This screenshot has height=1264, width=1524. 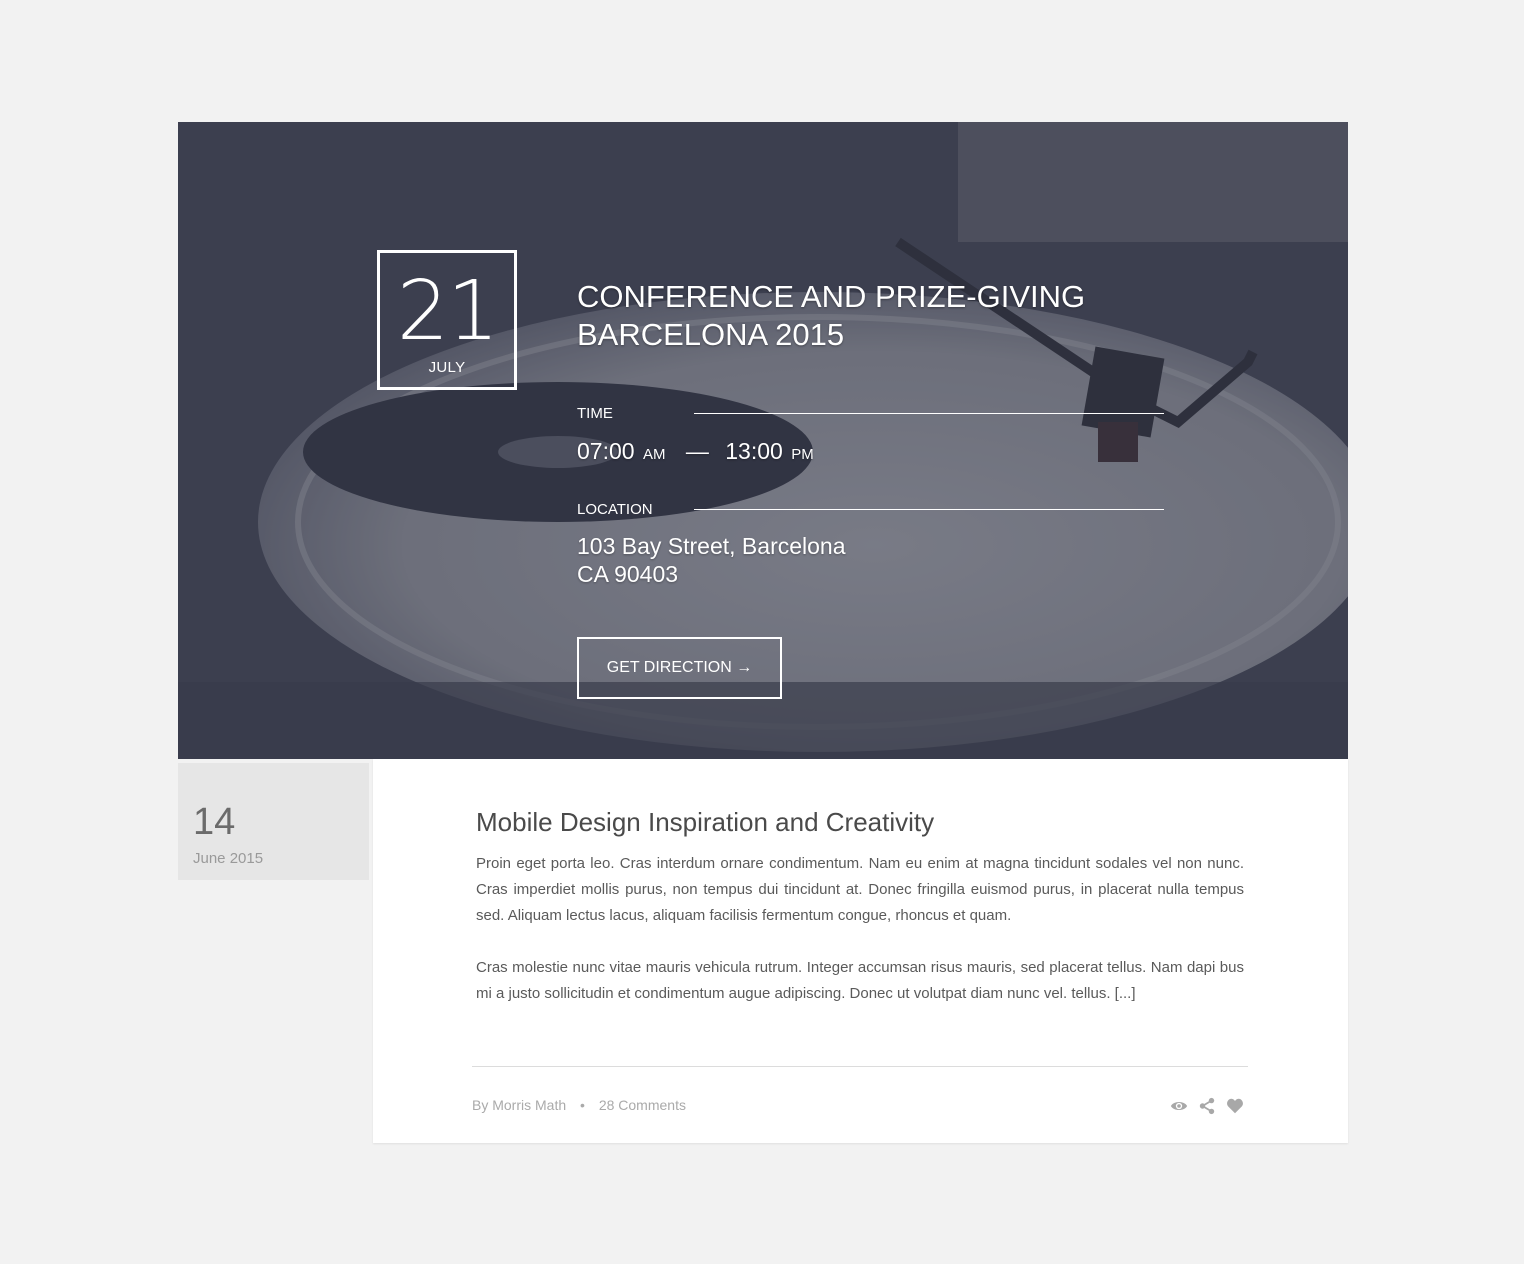 I want to click on event-time: 07:00 AM — 13:00 PM, so click(x=695, y=451).